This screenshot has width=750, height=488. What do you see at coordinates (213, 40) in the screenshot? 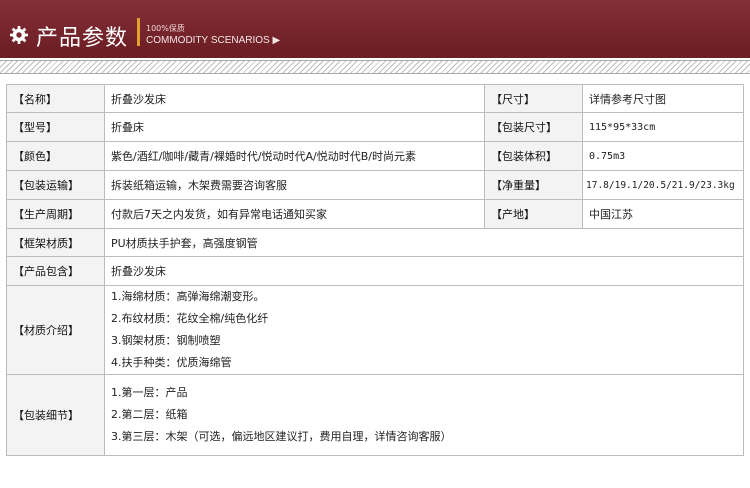
I see `subtitle-text: COMMODITY SCENARIOS ▶` at bounding box center [213, 40].